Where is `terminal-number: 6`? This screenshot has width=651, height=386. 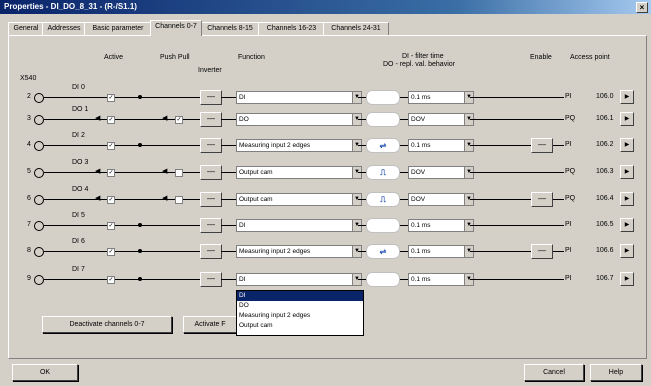
terminal-number: 6 is located at coordinates (29, 198).